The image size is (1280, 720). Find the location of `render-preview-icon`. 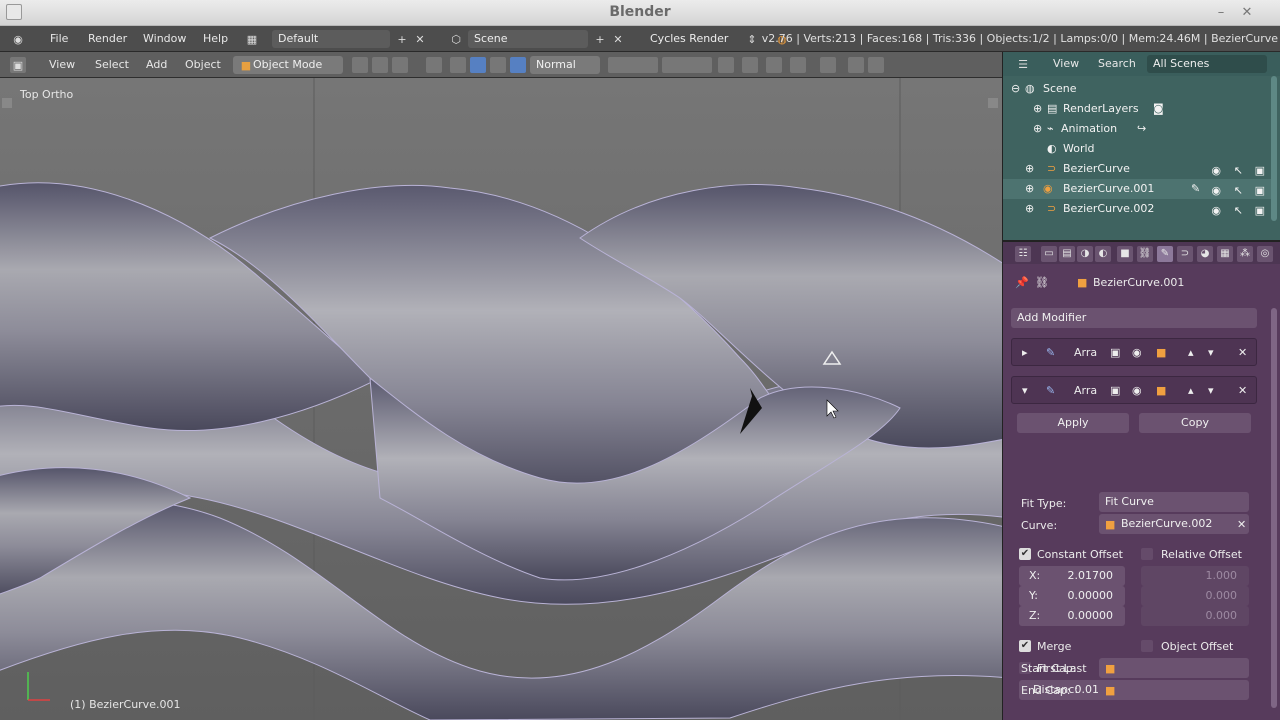

render-preview-icon is located at coordinates (750, 65).